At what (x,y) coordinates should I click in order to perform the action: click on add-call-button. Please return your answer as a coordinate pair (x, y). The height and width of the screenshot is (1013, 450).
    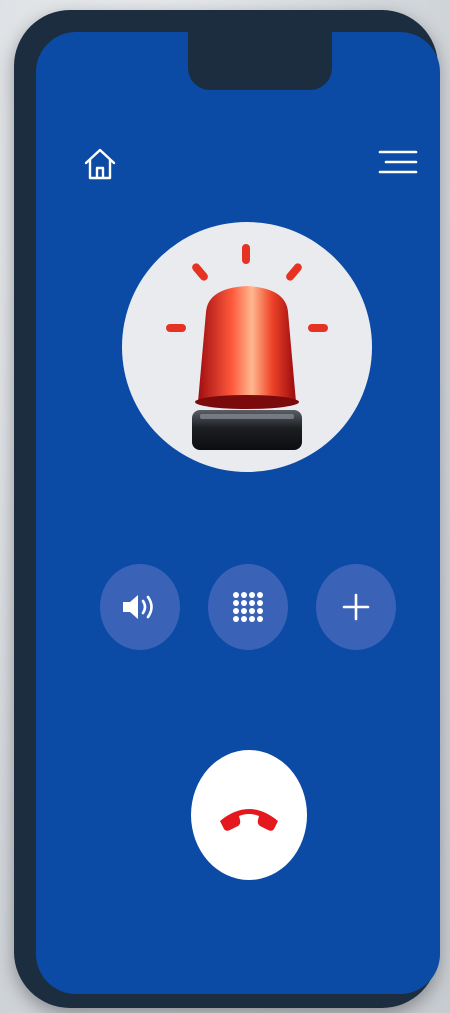
    Looking at the image, I should click on (356, 607).